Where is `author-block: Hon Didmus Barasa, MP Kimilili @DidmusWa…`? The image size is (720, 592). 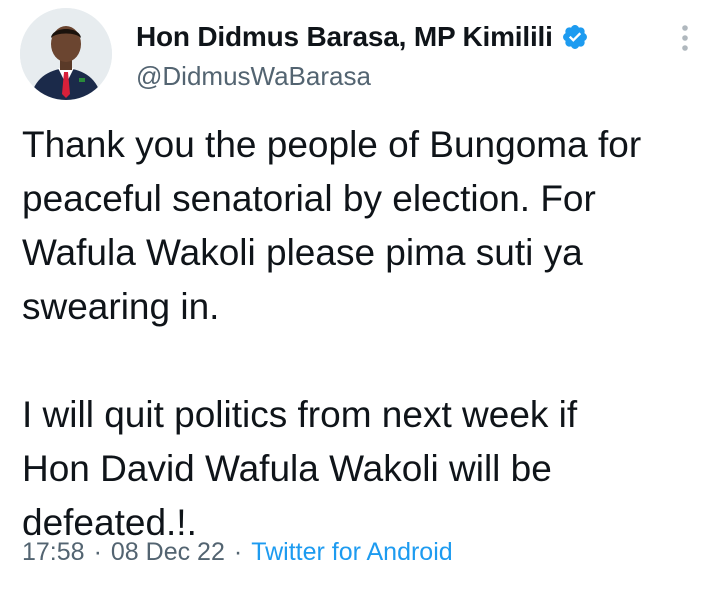
author-block: Hon Didmus Barasa, MP Kimilili @DidmusWa… is located at coordinates (362, 54).